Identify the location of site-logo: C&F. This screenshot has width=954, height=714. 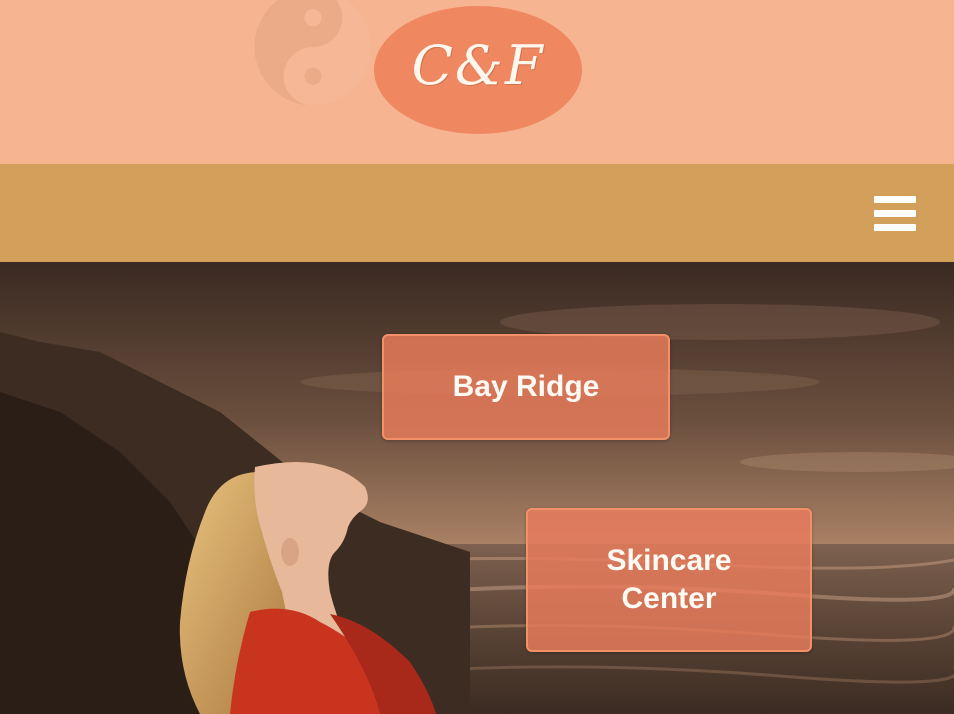
(478, 70).